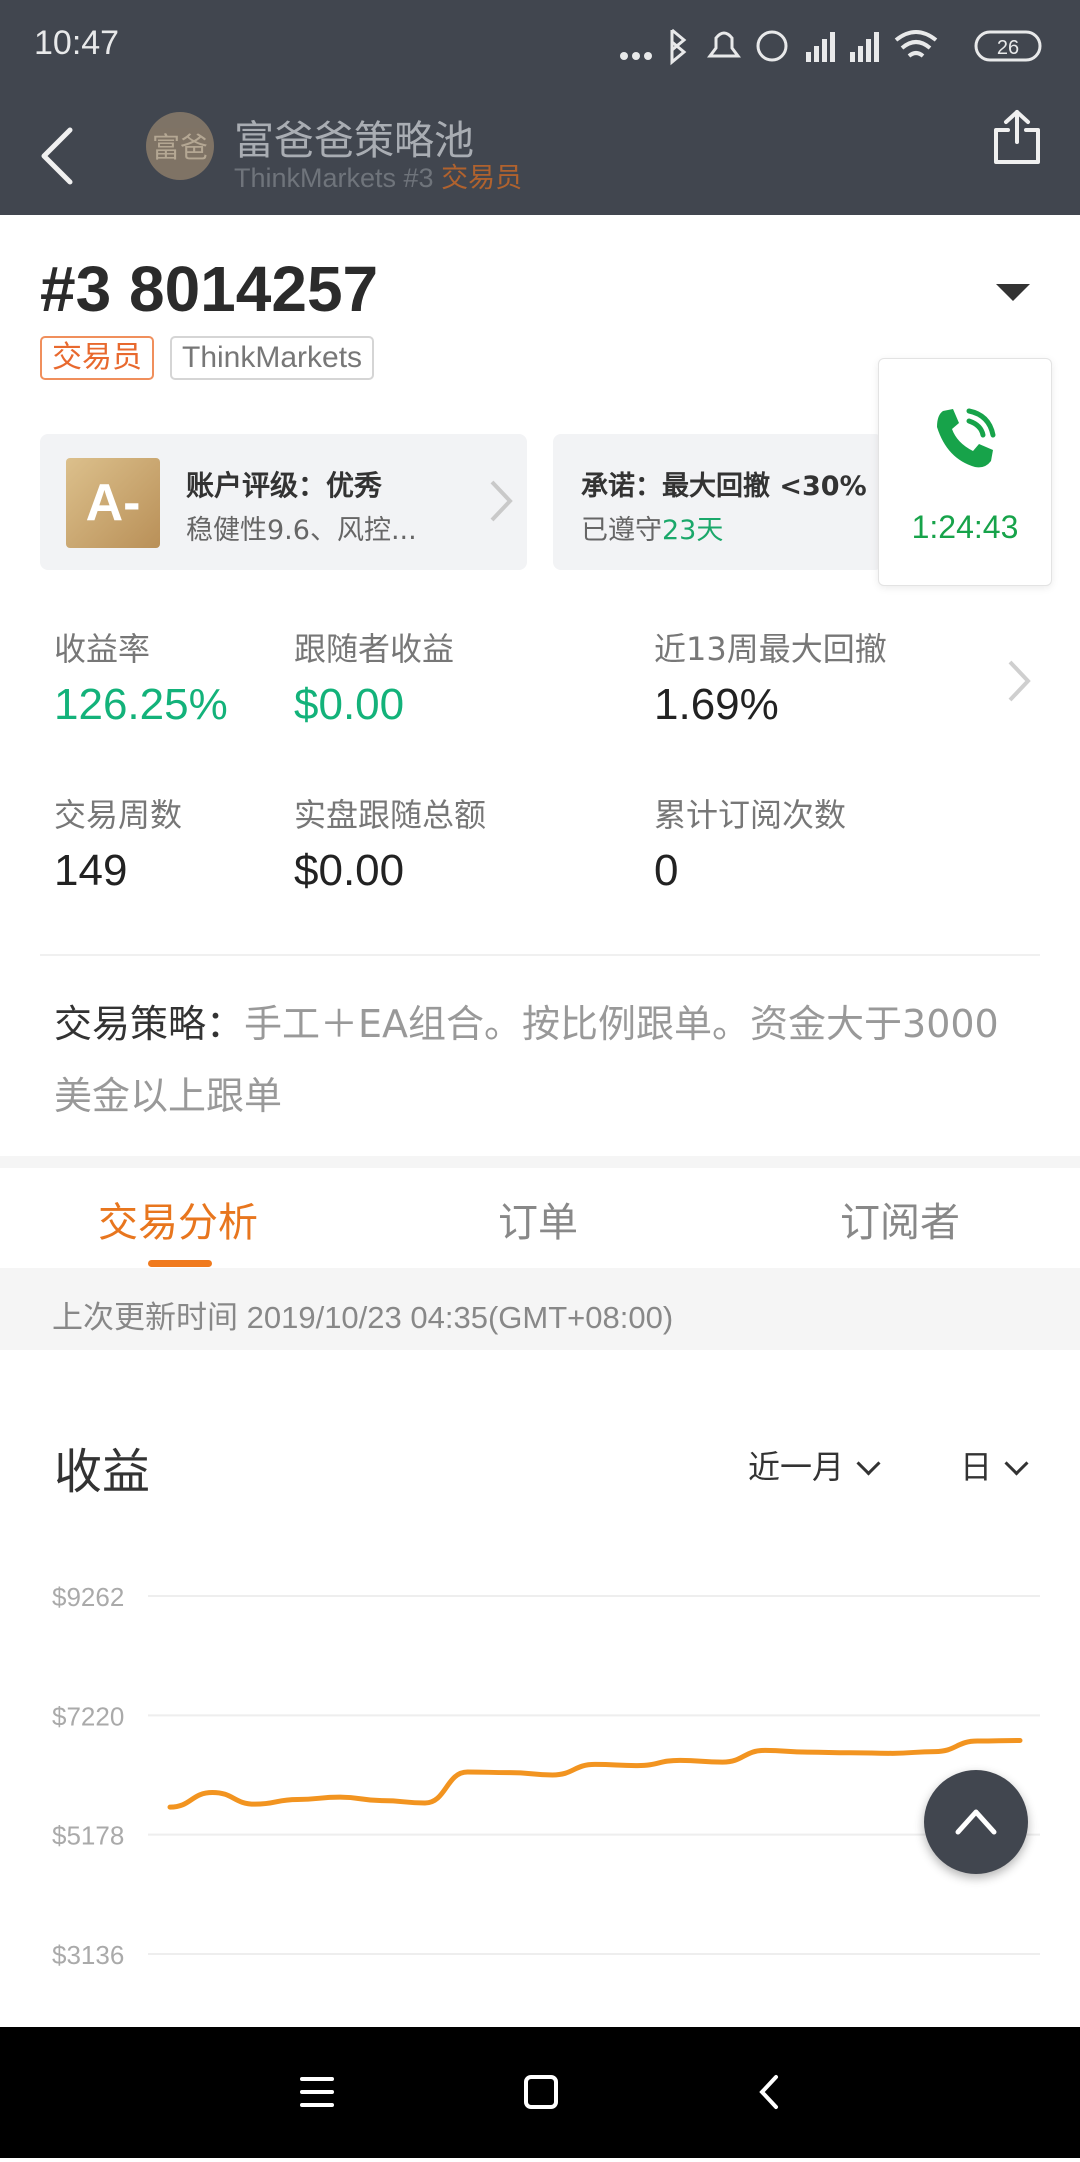 The height and width of the screenshot is (2162, 1080). Describe the element at coordinates (770, 647) in the screenshot. I see `stat-label-max-drawdown: 近13周最大回撤` at that location.